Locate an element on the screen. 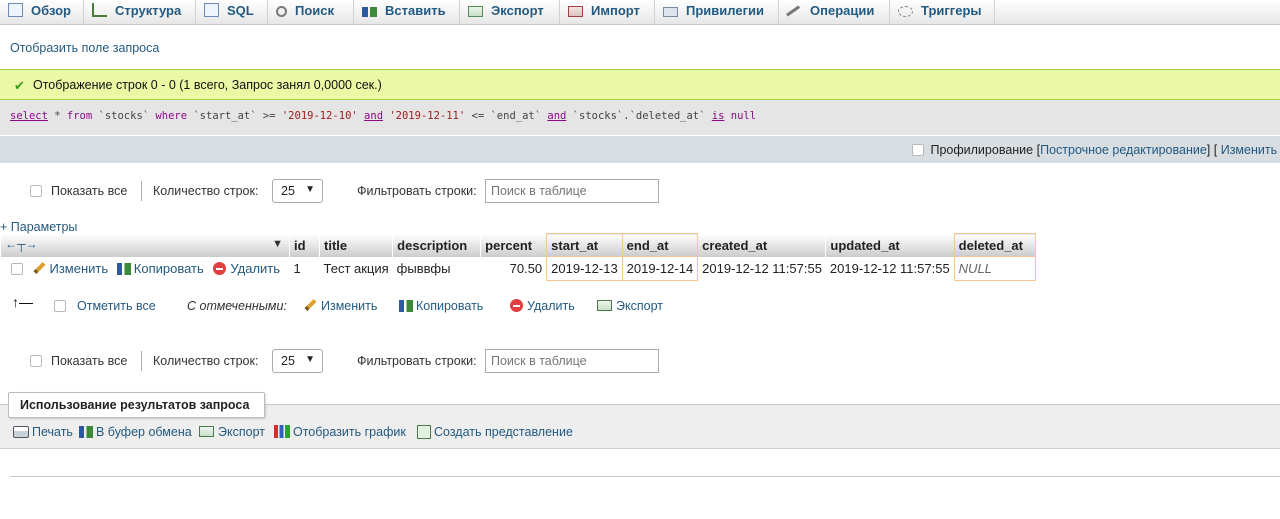 Image resolution: width=1280 pixels, height=519 pixels. sql-text: <= `end_at` is located at coordinates (506, 116).